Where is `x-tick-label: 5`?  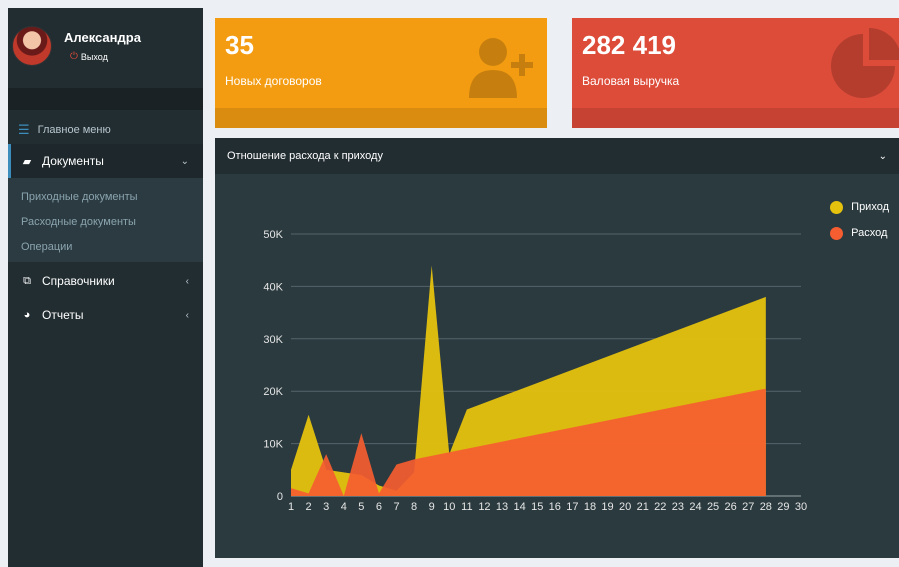
x-tick-label: 5 is located at coordinates (361, 507).